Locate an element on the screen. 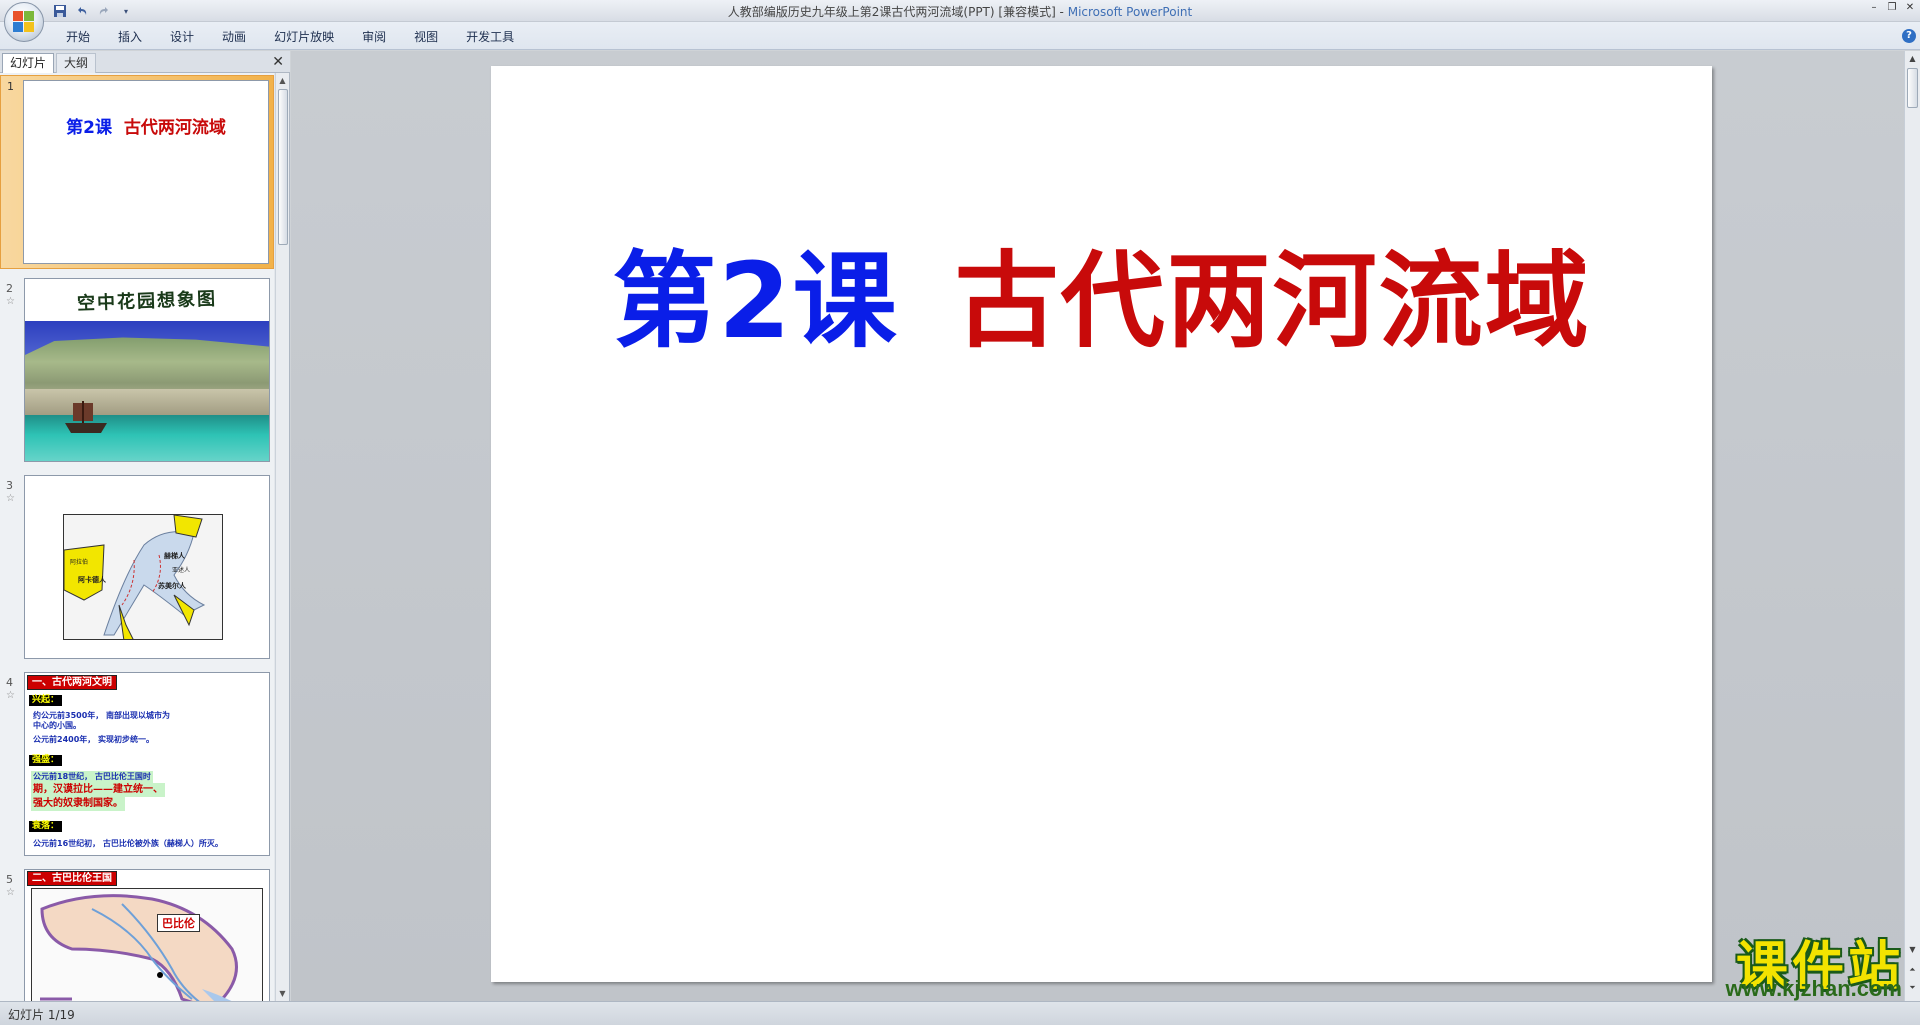 The image size is (1920, 1025). panel-scrollbar: ▲ ▼ is located at coordinates (282, 537).